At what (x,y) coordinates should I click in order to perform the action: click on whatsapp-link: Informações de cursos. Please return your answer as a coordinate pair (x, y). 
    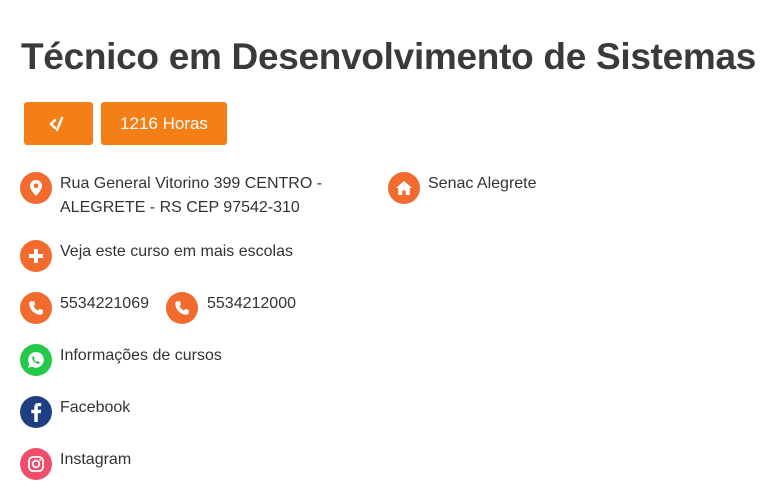
    Looking at the image, I should click on (141, 356).